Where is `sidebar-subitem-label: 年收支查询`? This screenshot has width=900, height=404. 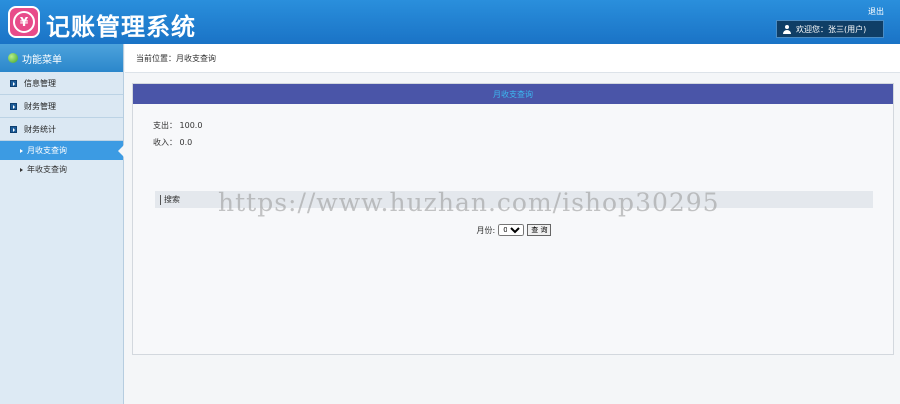 sidebar-subitem-label: 年收支查询 is located at coordinates (47, 169).